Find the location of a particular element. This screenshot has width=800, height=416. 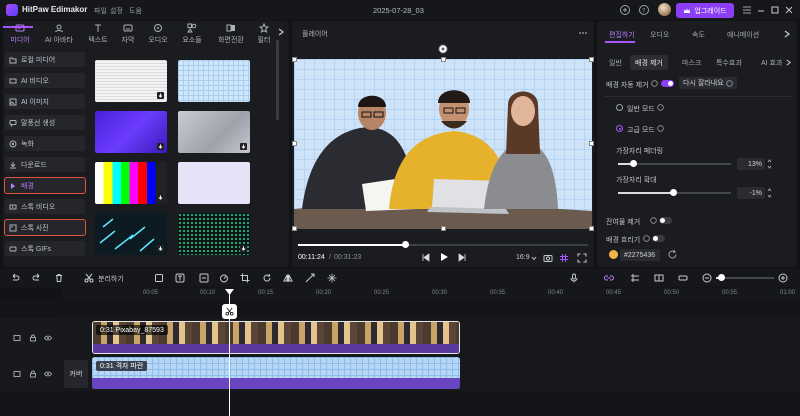

timeline-ruler is located at coordinates (431, 294).